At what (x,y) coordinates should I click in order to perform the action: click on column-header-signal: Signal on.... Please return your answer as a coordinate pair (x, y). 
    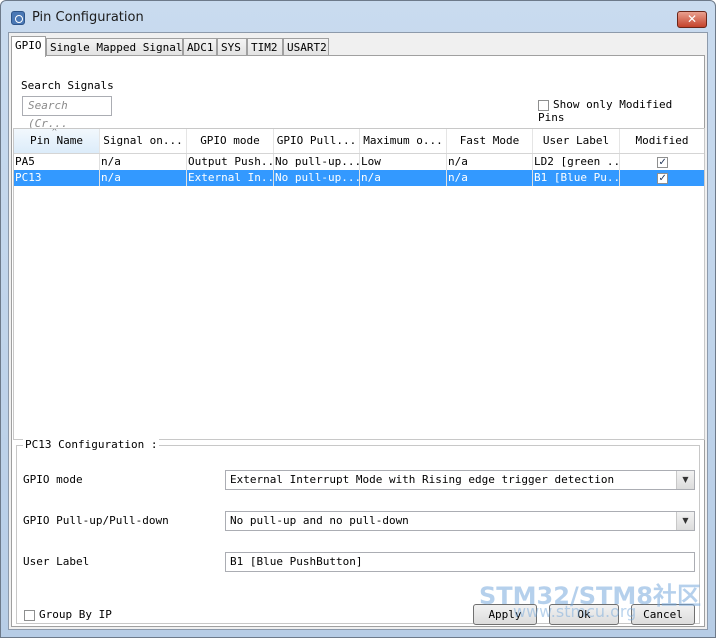
    Looking at the image, I should click on (143, 141).